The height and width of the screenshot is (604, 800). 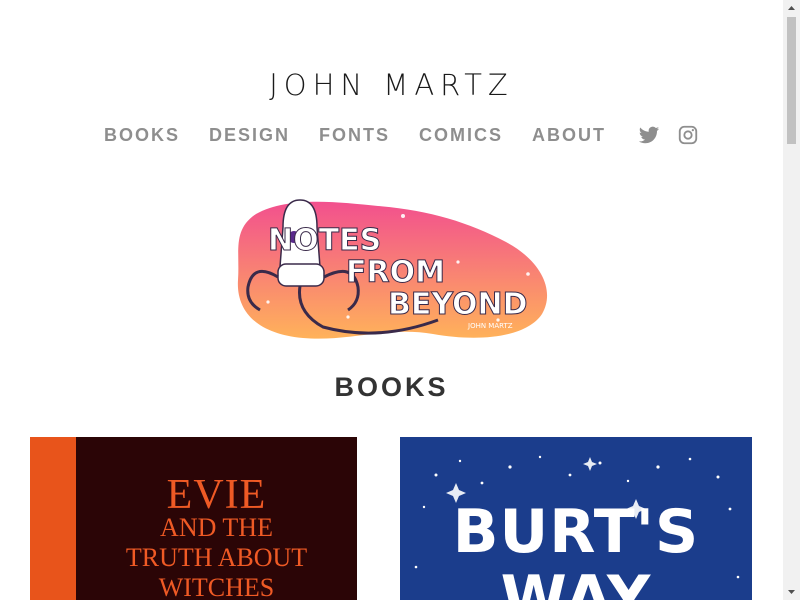 What do you see at coordinates (391, 387) in the screenshot?
I see `section-title: BOOKS` at bounding box center [391, 387].